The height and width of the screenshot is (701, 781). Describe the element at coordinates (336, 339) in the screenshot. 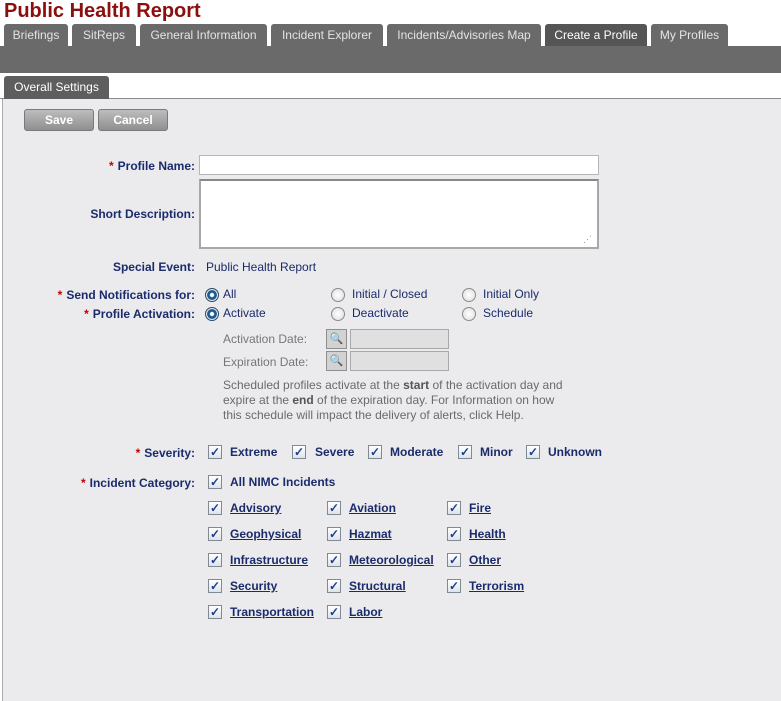

I see `activation-date-picker-icon: 🔍` at that location.